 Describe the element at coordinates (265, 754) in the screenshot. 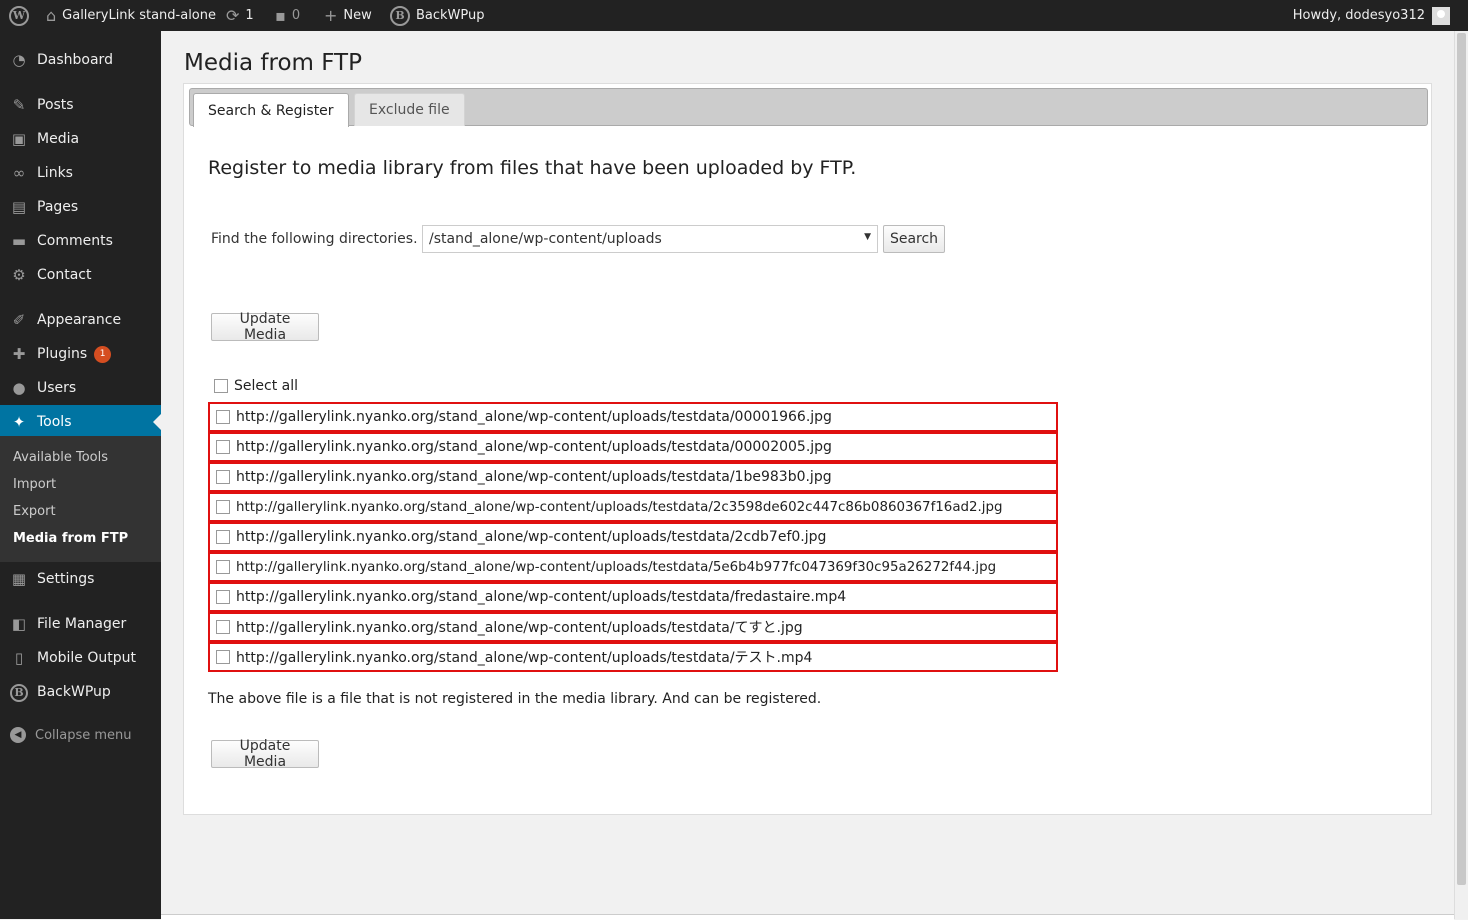

I see `update-media-button-bottom: Update Media` at that location.